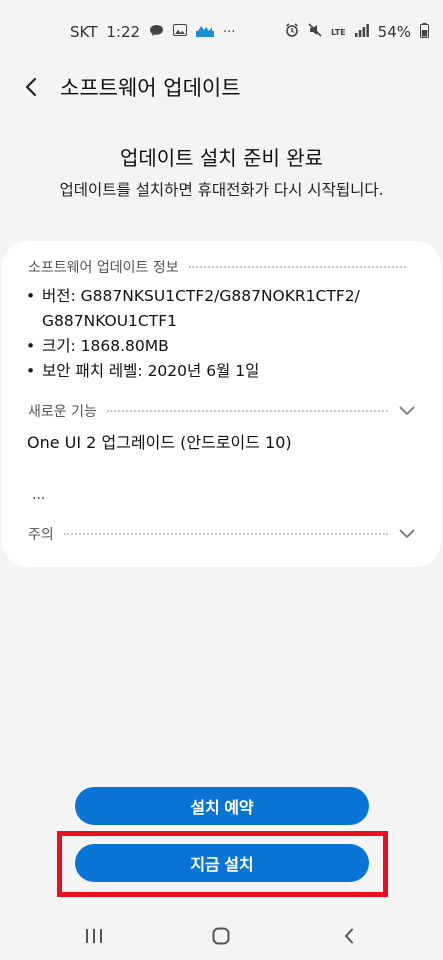  What do you see at coordinates (214, 346) in the screenshot?
I see `list-item: • 크기: 1868.80MB` at bounding box center [214, 346].